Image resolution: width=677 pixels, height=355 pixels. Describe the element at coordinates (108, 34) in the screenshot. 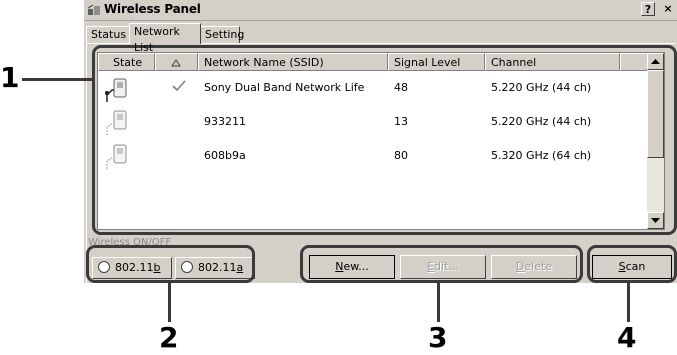

I see `tab-status: Status` at that location.